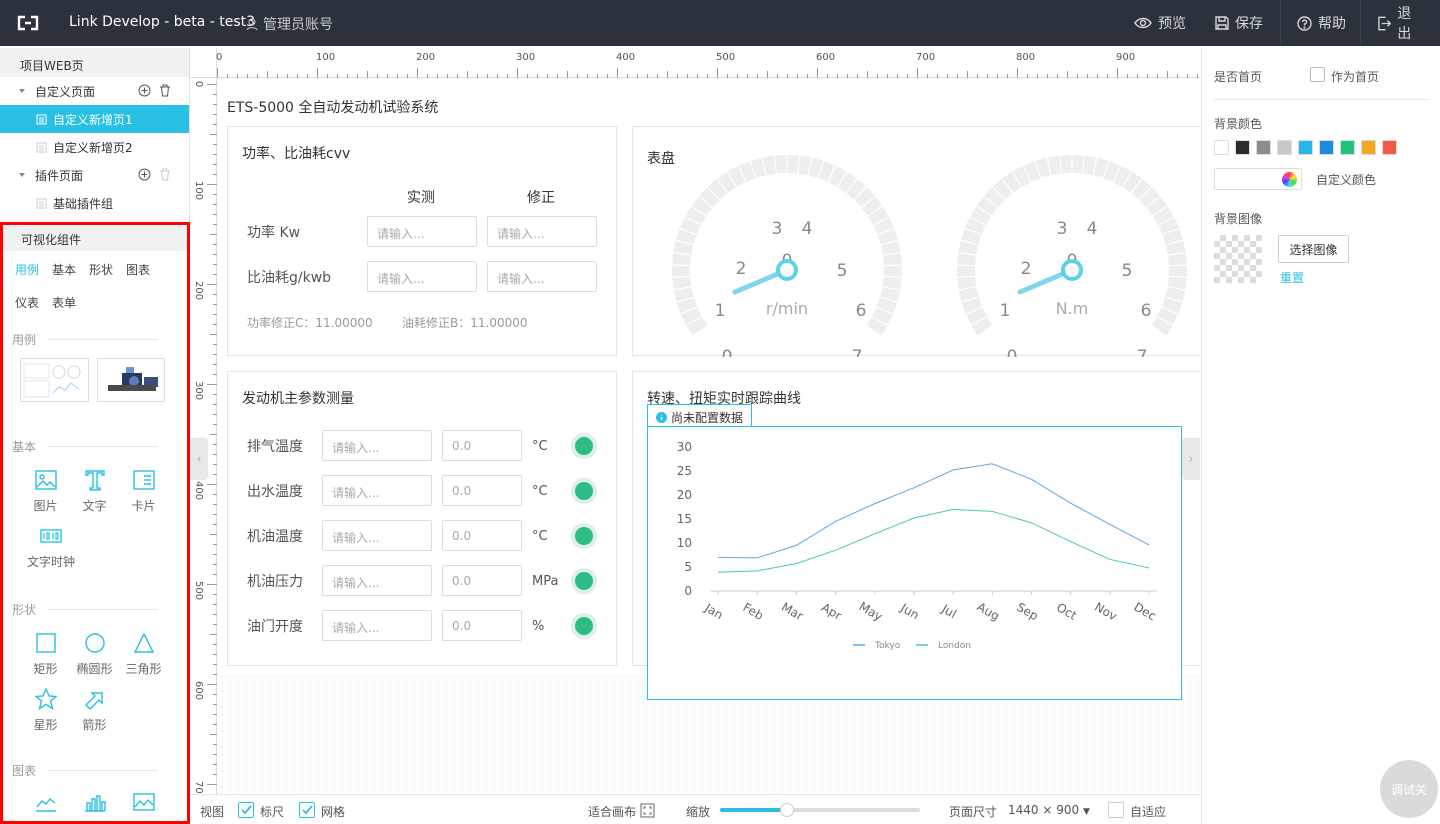  Describe the element at coordinates (94, 660) in the screenshot. I see `tool-ellipse: 椭圆形` at that location.